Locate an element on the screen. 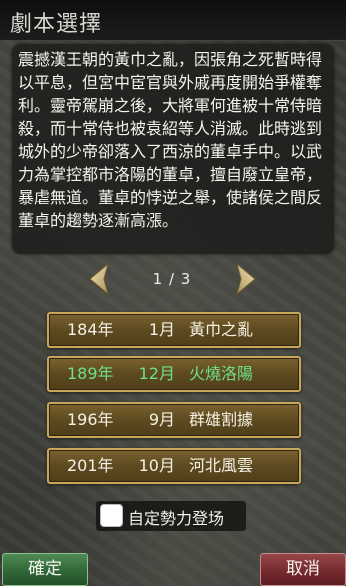  scenario-year: 189年 is located at coordinates (90, 373).